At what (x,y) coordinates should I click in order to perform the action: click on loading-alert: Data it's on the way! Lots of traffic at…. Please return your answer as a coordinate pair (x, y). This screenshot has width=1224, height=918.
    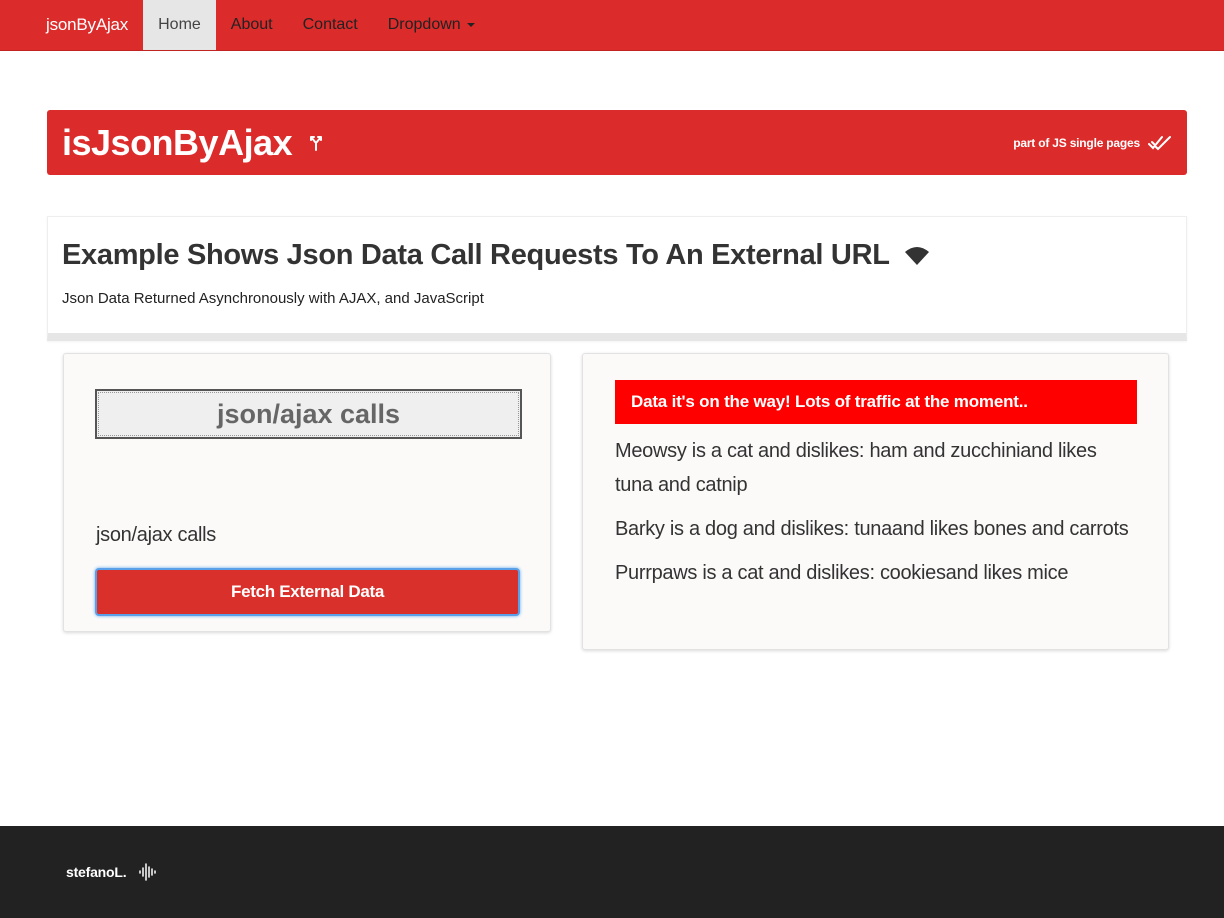
    Looking at the image, I should click on (876, 402).